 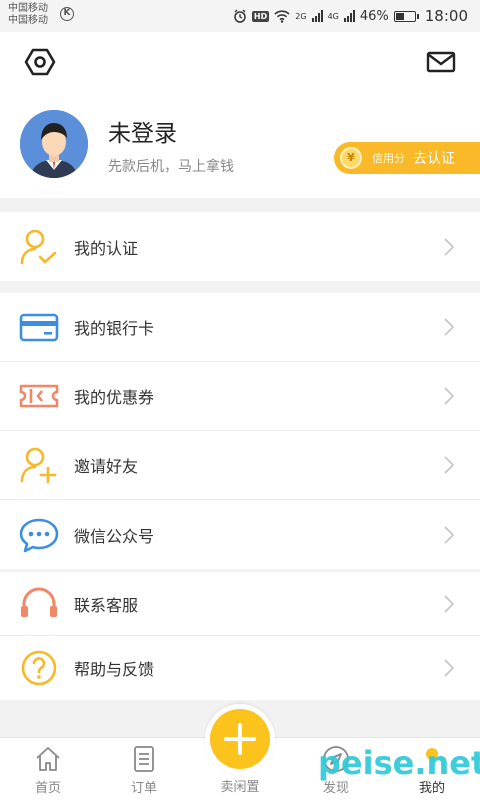 What do you see at coordinates (240, 604) in the screenshot?
I see `menu-item-customer-service: 联系客服` at bounding box center [240, 604].